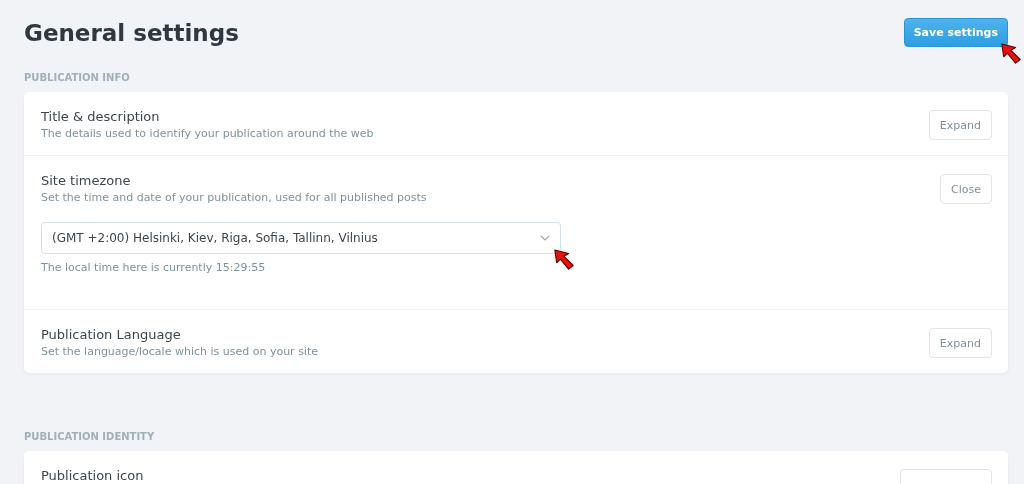  I want to click on local-time-hint: The local time here is currently 15:29:55, so click(154, 267).